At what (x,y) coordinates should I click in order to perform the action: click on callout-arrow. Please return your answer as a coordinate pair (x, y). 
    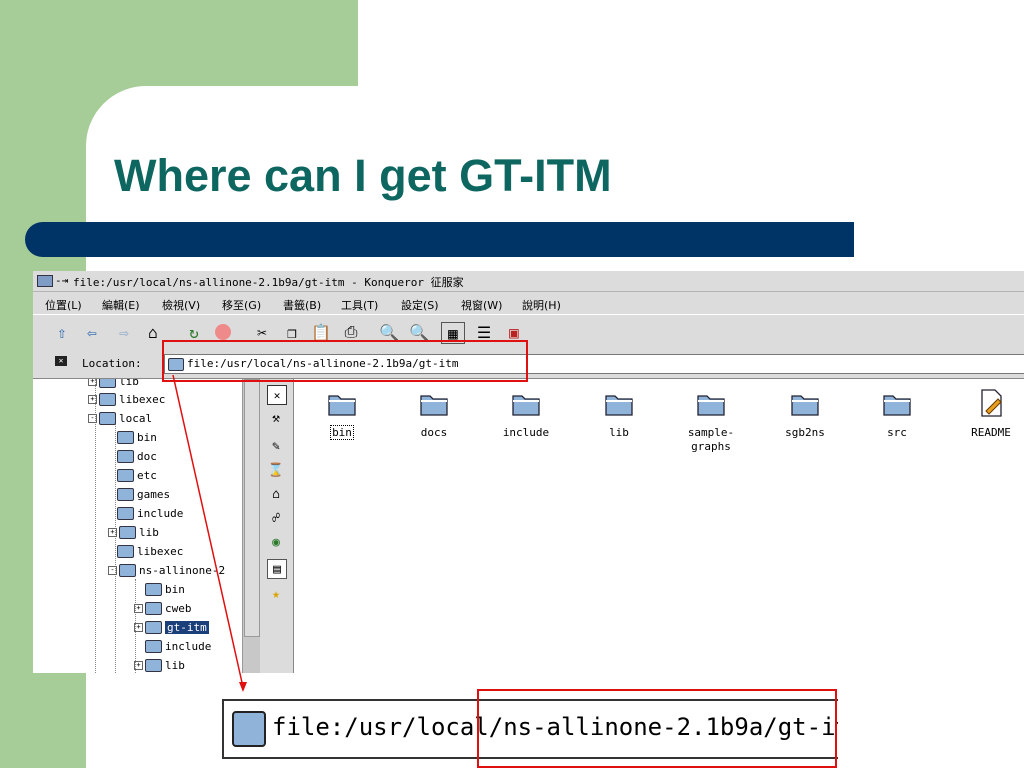
    Looking at the image, I should click on (209, 533).